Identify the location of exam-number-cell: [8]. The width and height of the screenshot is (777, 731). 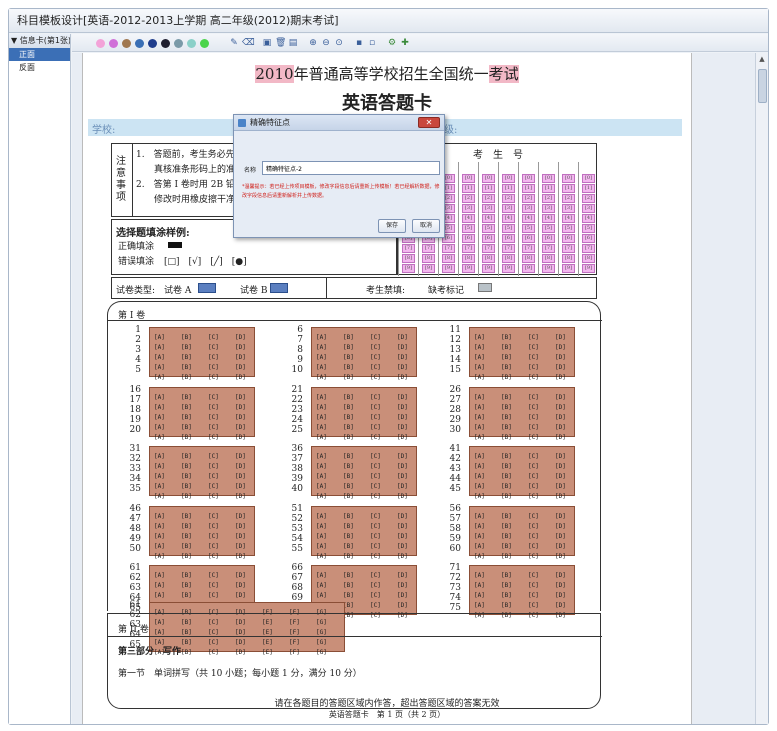
(408, 258).